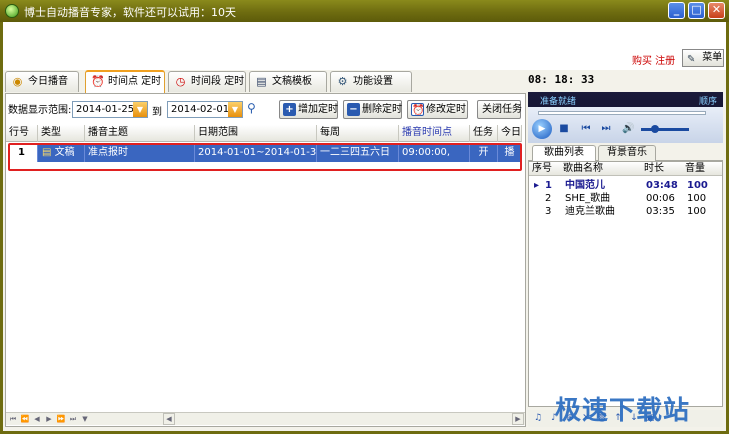 Image resolution: width=729 pixels, height=434 pixels. What do you see at coordinates (110, 109) in the screenshot?
I see `start-date-picker: 2014-01-25 ▼` at bounding box center [110, 109].